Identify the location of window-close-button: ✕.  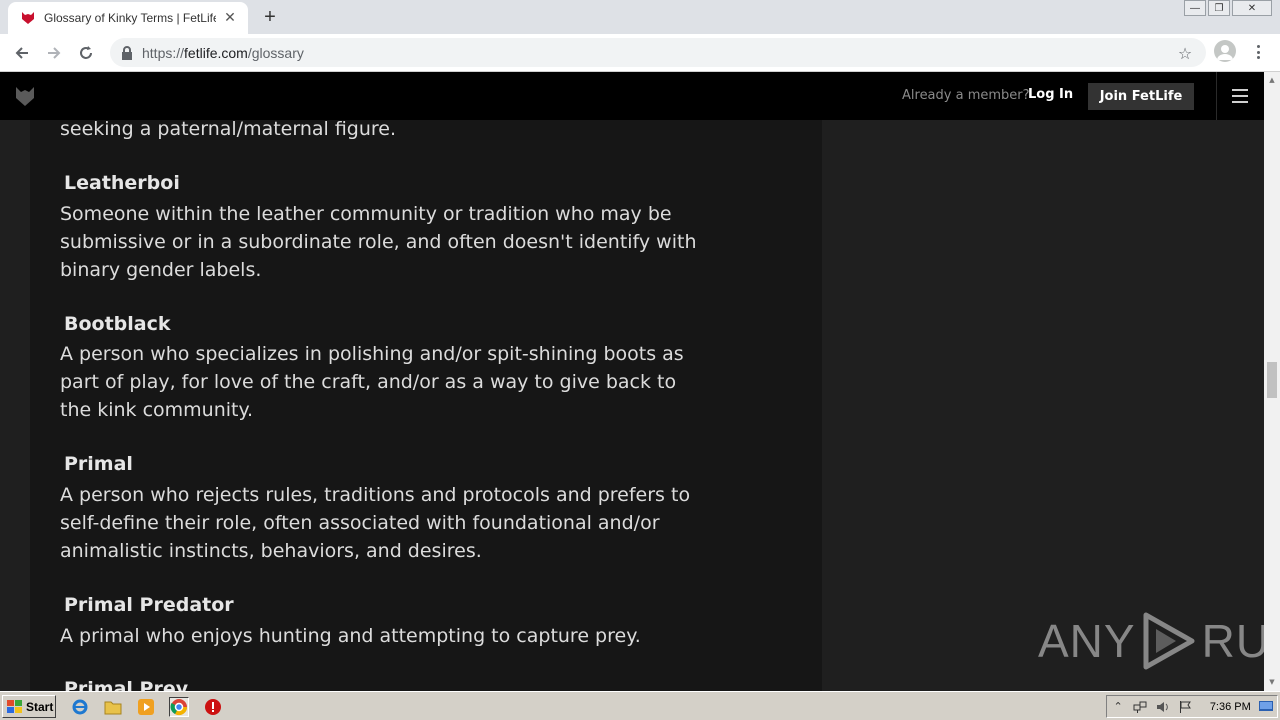
(1252, 8).